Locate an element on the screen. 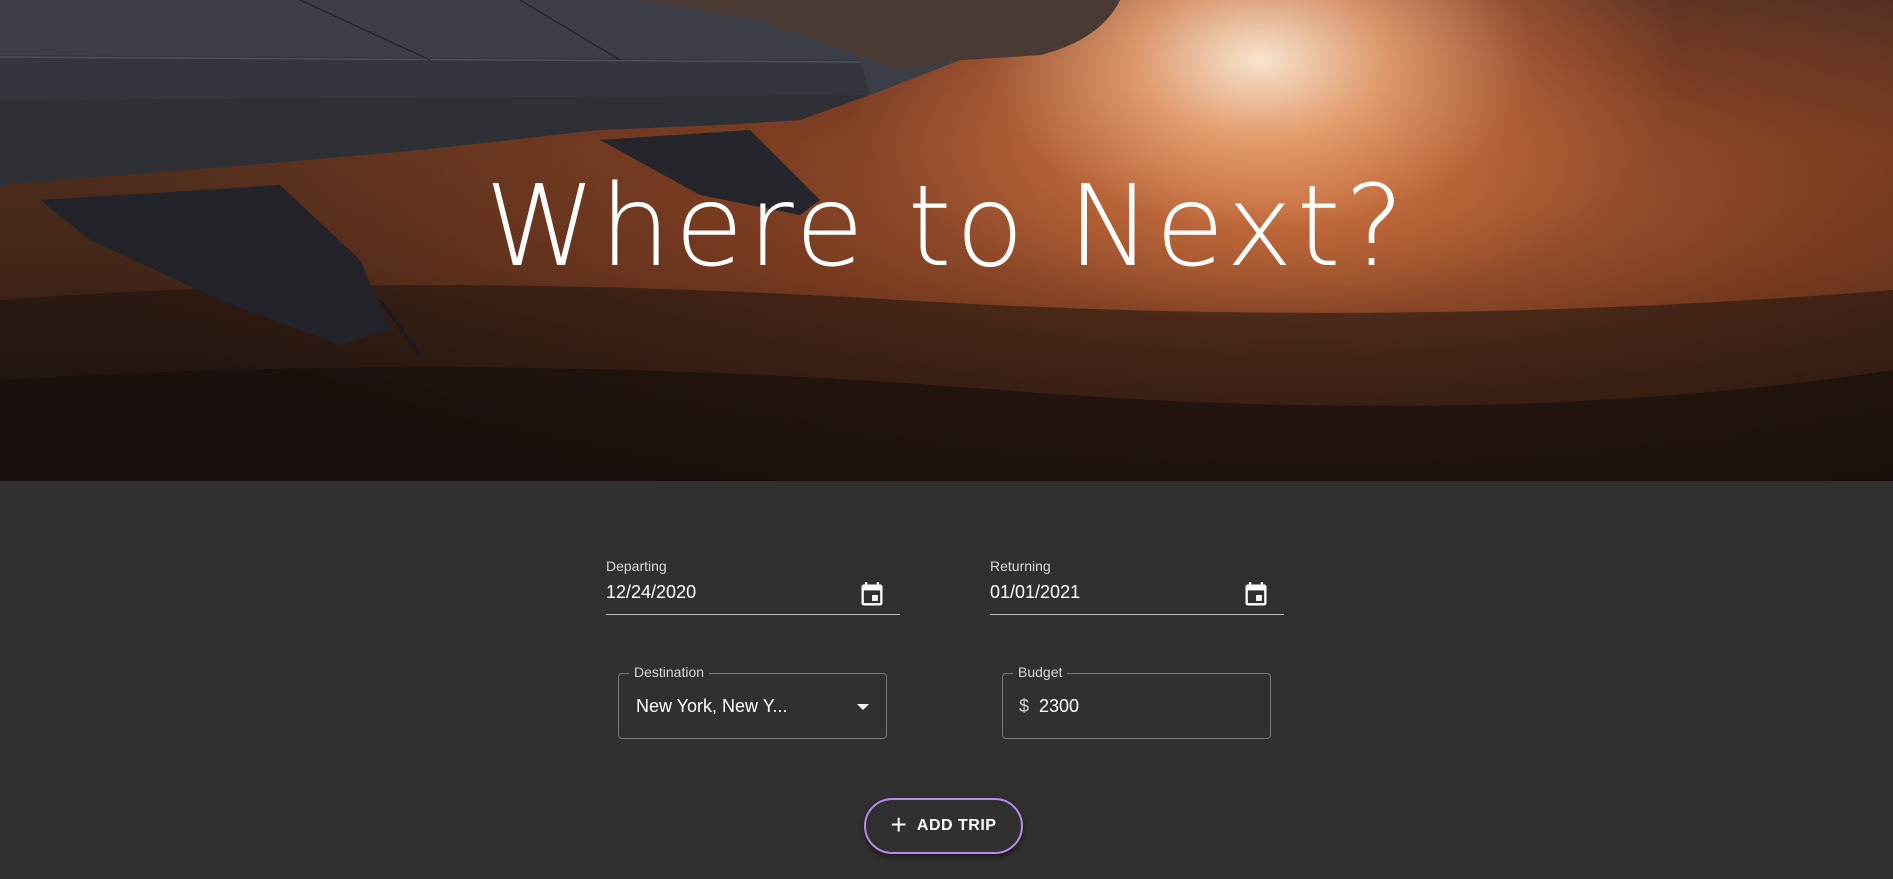 This screenshot has width=1893, height=879. budget-field: Budget $ is located at coordinates (1136, 701).